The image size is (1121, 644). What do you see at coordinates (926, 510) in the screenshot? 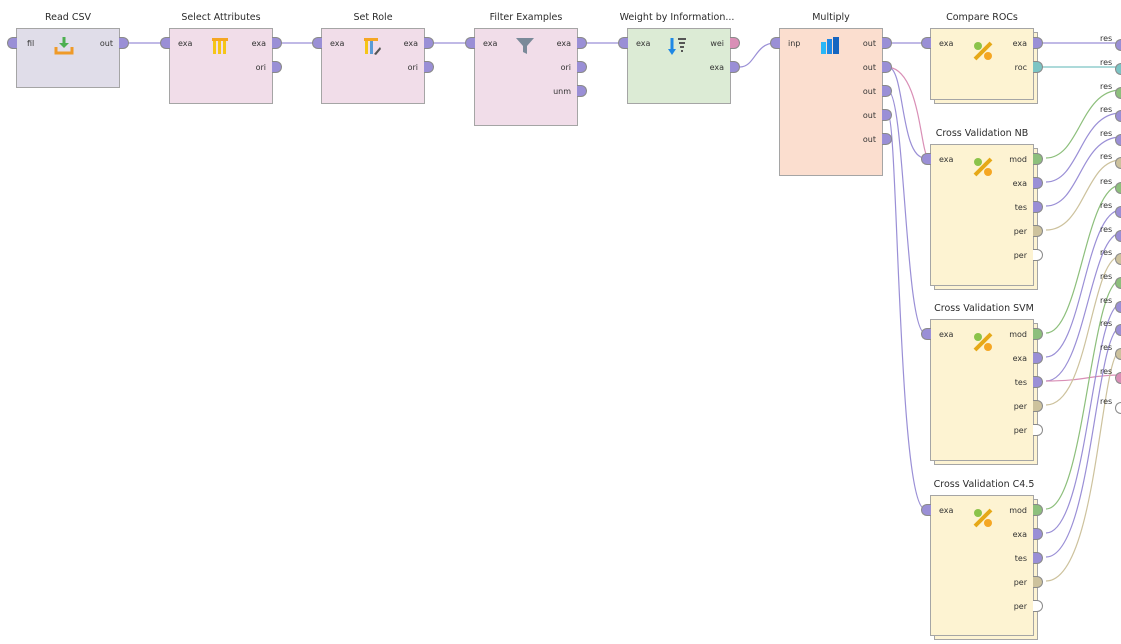
I see `cv-c45-input-port` at bounding box center [926, 510].